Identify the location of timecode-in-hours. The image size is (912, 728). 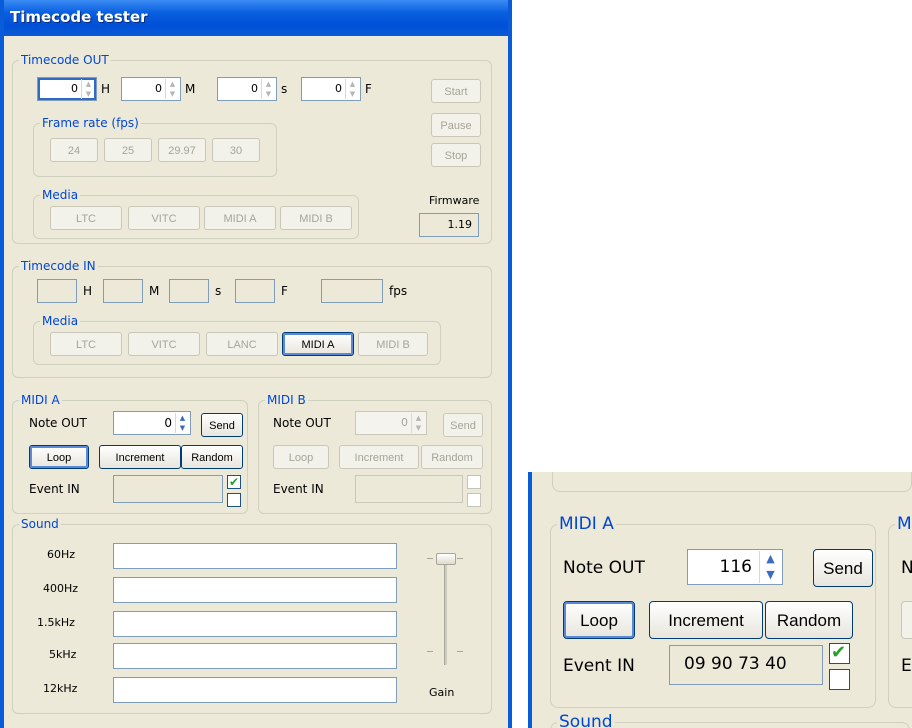
(57, 291).